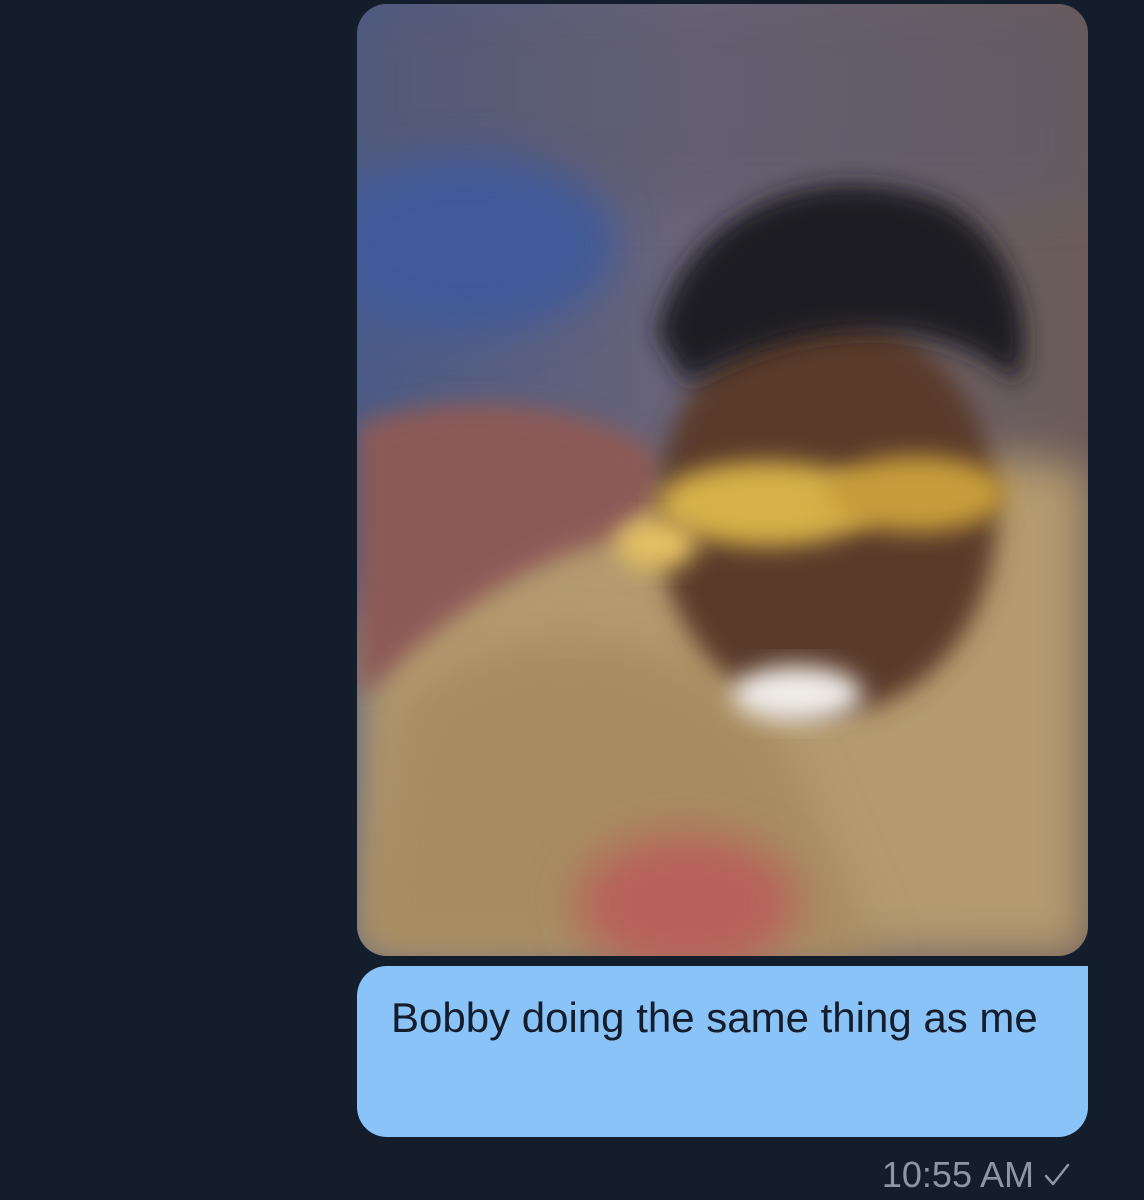 This screenshot has height=1200, width=1144. I want to click on message-meta: 10:55 AM, so click(976, 1175).